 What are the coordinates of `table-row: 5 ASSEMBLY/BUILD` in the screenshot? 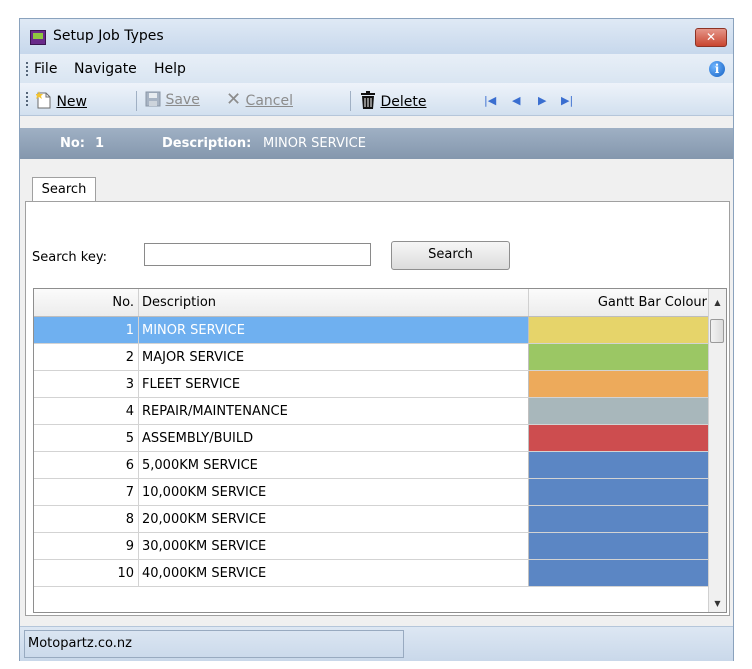 It's located at (372, 438).